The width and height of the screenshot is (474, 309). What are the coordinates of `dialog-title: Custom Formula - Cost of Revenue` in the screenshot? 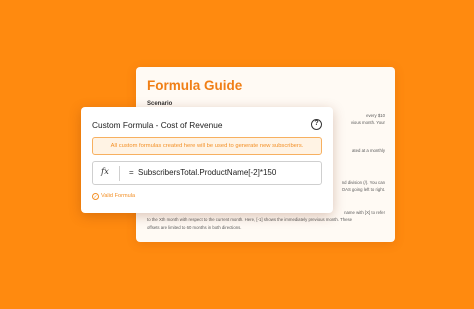 It's located at (157, 125).